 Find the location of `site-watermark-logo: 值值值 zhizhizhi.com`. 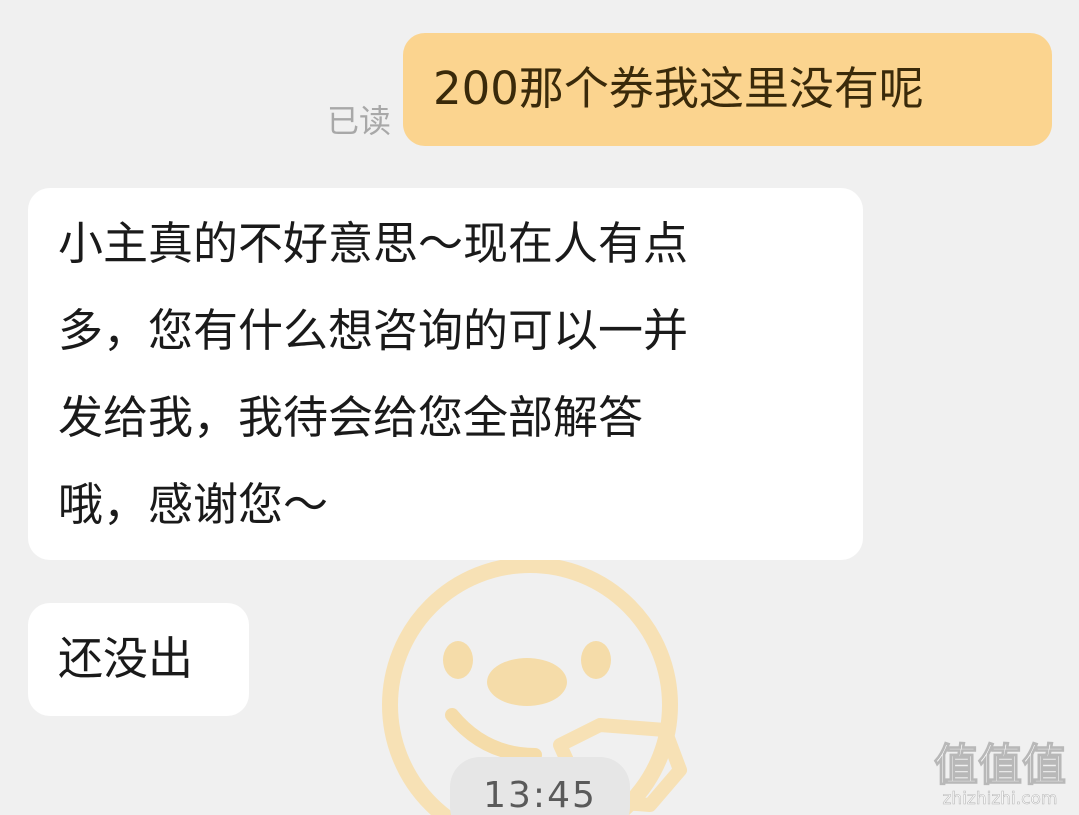

site-watermark-logo: 值值值 zhizhizhi.com is located at coordinates (999, 773).